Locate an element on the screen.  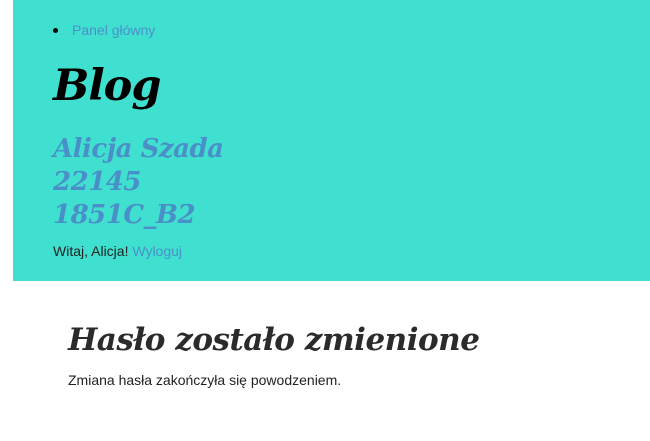
blog-title: Blog is located at coordinates (107, 86).